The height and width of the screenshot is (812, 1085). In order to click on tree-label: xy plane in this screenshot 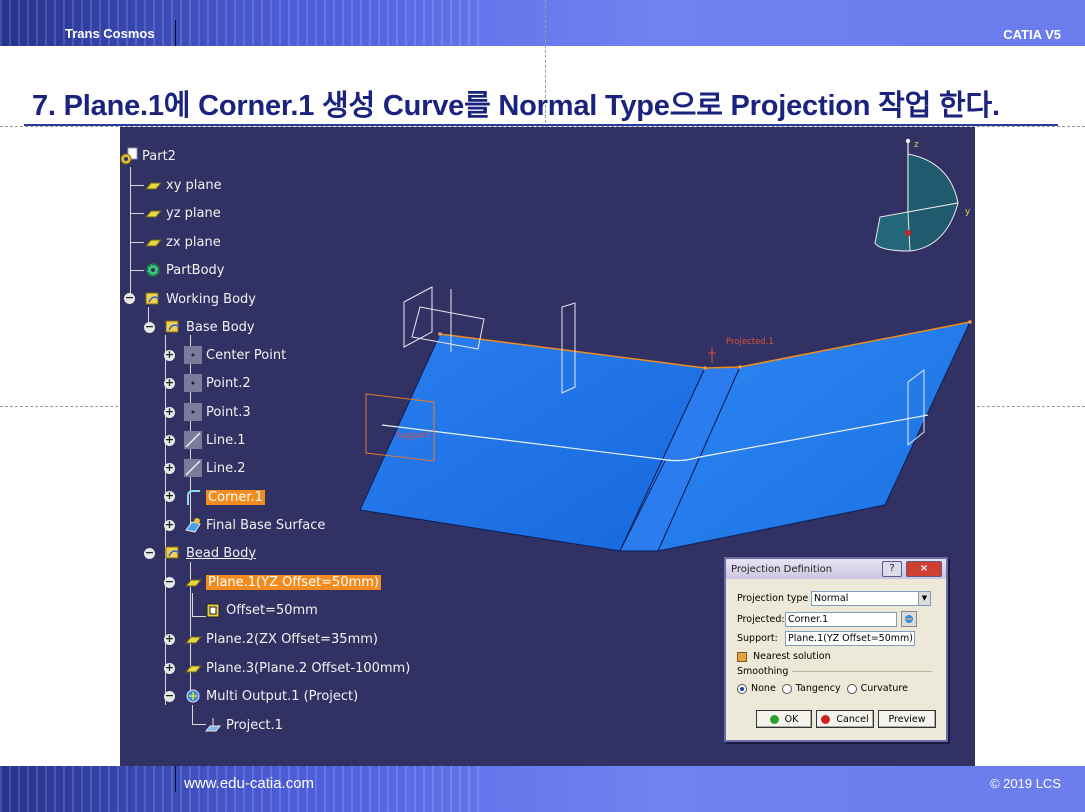, I will do `click(194, 185)`.